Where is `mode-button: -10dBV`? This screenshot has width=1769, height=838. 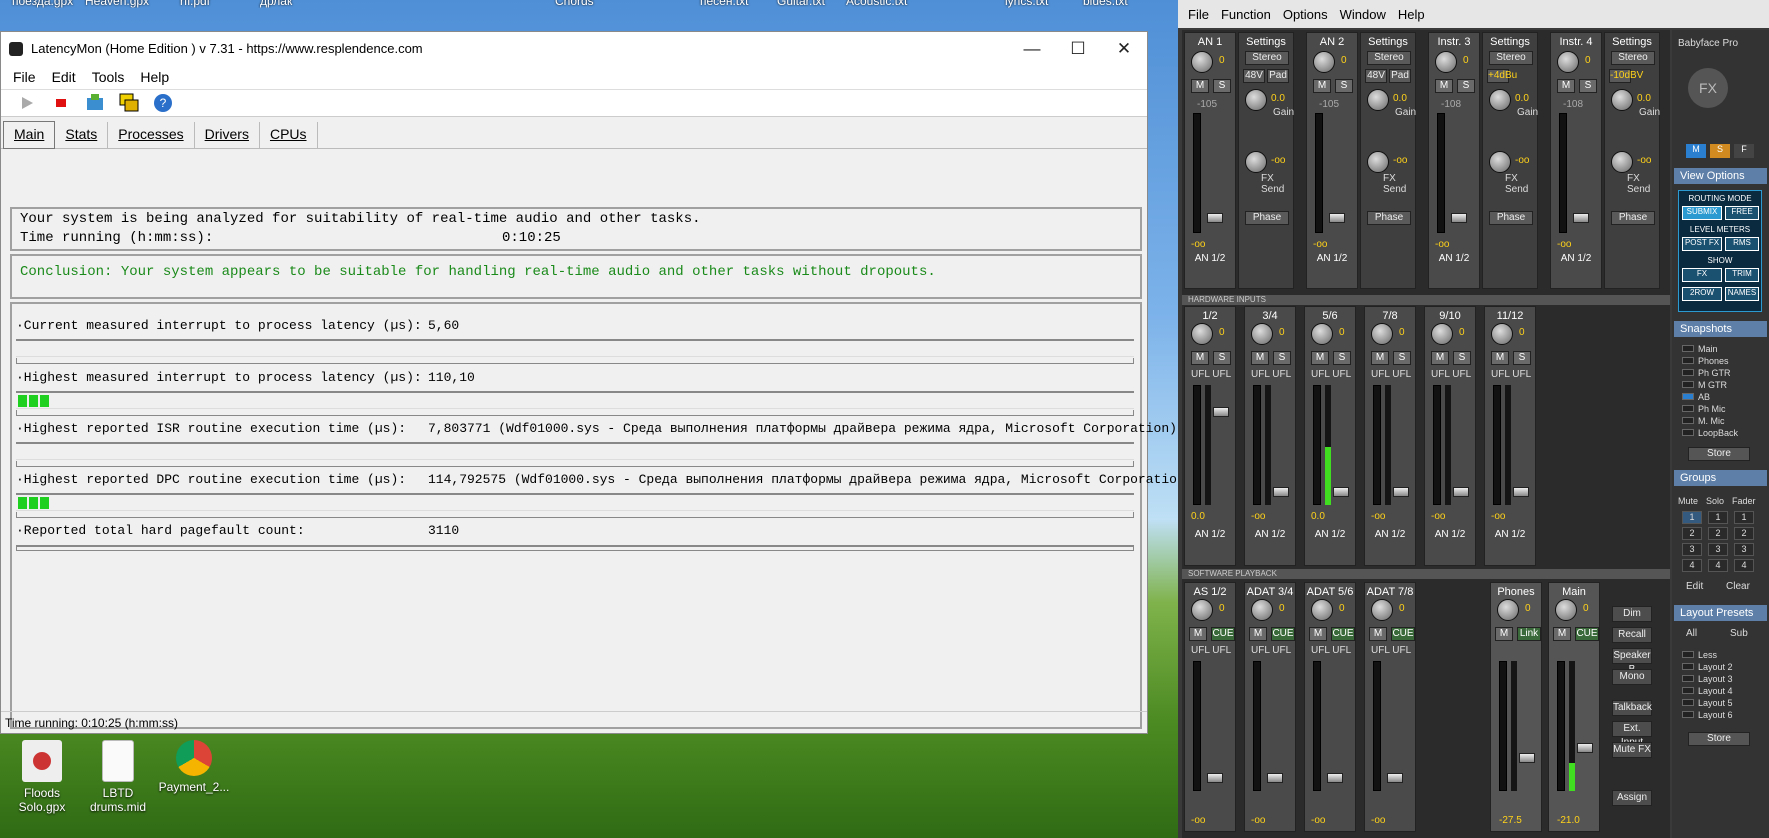 mode-button: -10dBV is located at coordinates (1626, 76).